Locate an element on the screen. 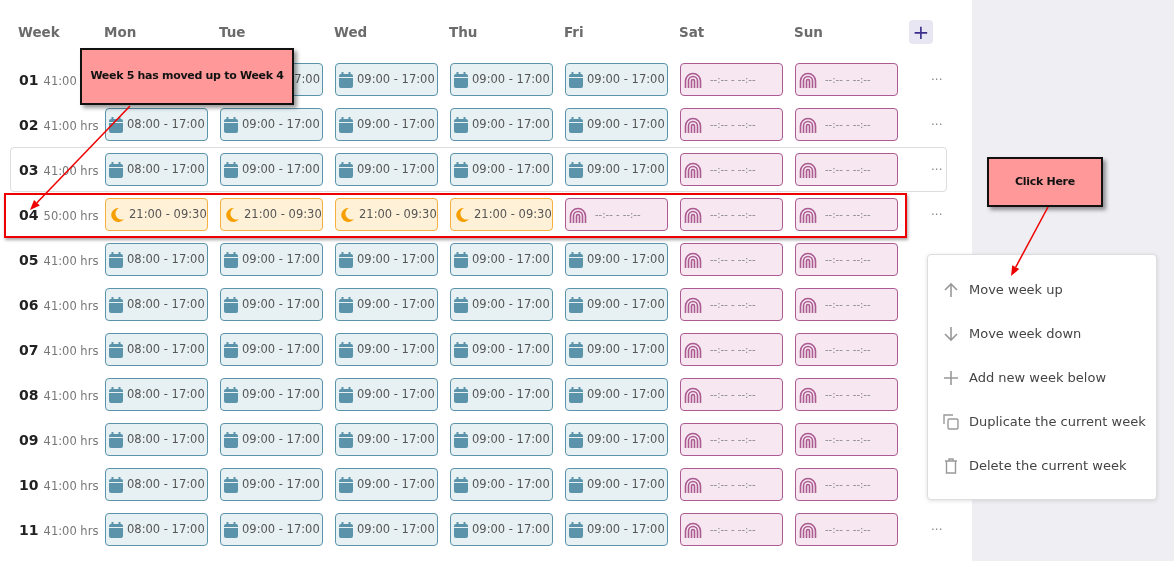  menu-item: Add new week below is located at coordinates (1042, 378).